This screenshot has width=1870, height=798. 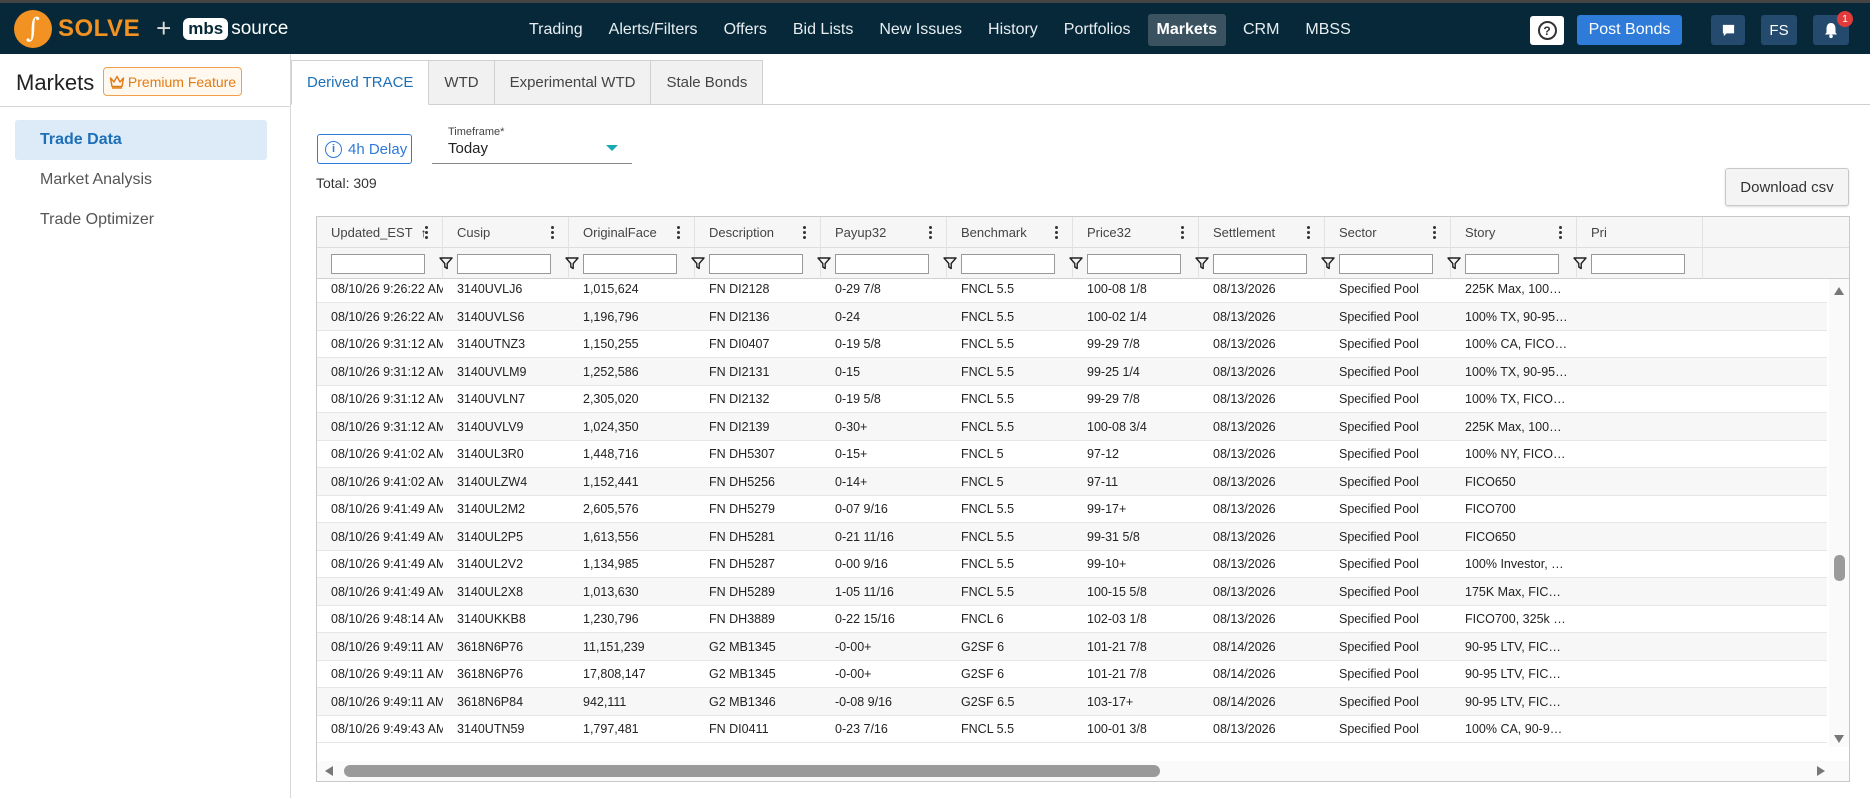 What do you see at coordinates (653, 30) in the screenshot?
I see `nav-item-alerts-filters: Alerts/Filters` at bounding box center [653, 30].